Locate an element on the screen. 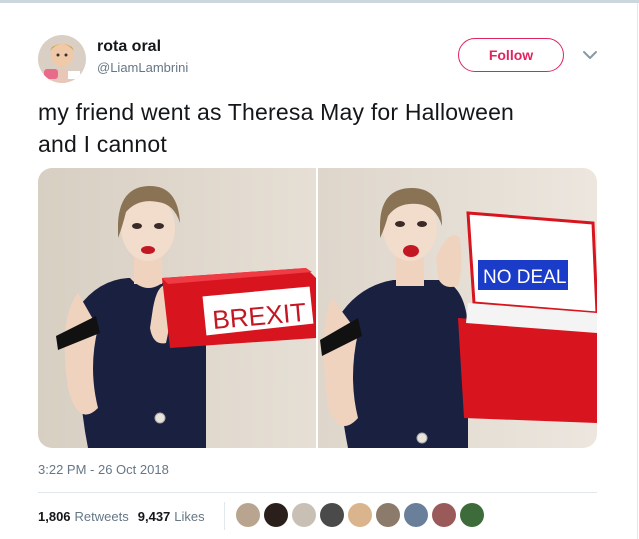 This screenshot has height=539, width=639. follow-button: Follow is located at coordinates (511, 55).